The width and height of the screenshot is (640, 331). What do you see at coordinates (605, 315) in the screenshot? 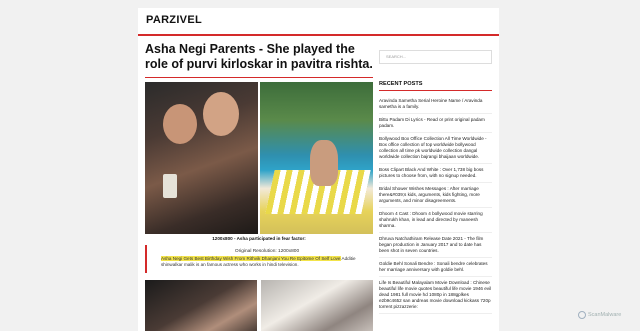
I see `watermark-text: ScanMalware` at bounding box center [605, 315].